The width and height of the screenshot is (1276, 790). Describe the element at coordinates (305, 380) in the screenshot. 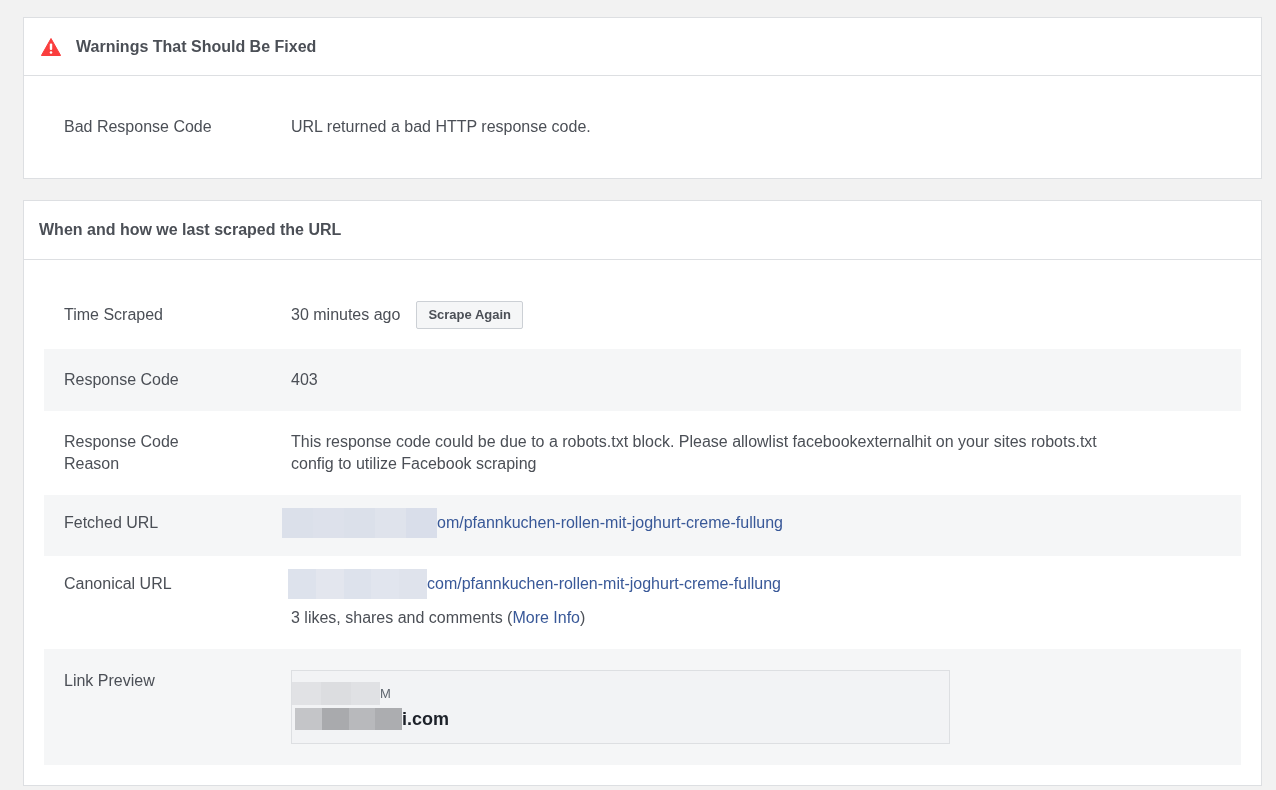

I see `row-value: 403` at that location.